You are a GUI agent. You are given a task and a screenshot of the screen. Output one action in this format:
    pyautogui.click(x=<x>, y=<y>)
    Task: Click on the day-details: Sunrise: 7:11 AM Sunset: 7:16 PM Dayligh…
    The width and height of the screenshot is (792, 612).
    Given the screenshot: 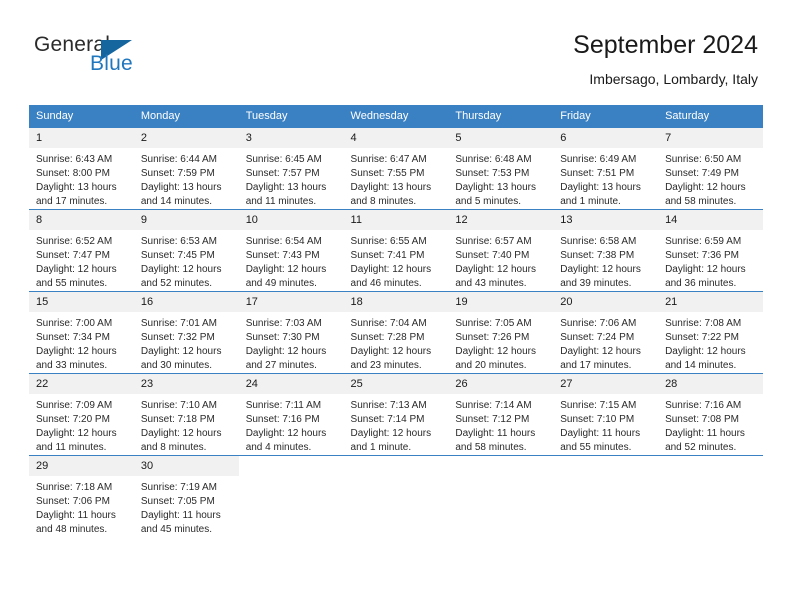 What is the action you would take?
    pyautogui.click(x=291, y=424)
    